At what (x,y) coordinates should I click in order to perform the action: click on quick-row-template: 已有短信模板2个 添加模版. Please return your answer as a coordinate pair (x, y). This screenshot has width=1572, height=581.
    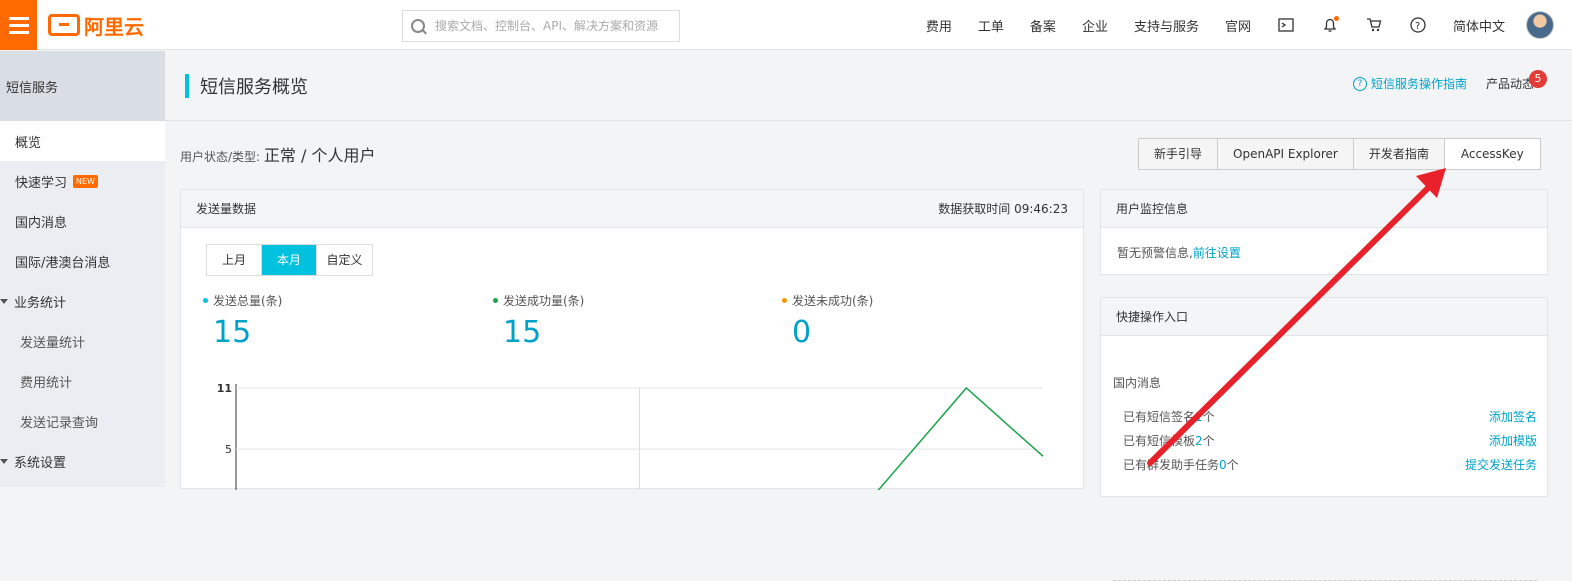
    Looking at the image, I should click on (1330, 440).